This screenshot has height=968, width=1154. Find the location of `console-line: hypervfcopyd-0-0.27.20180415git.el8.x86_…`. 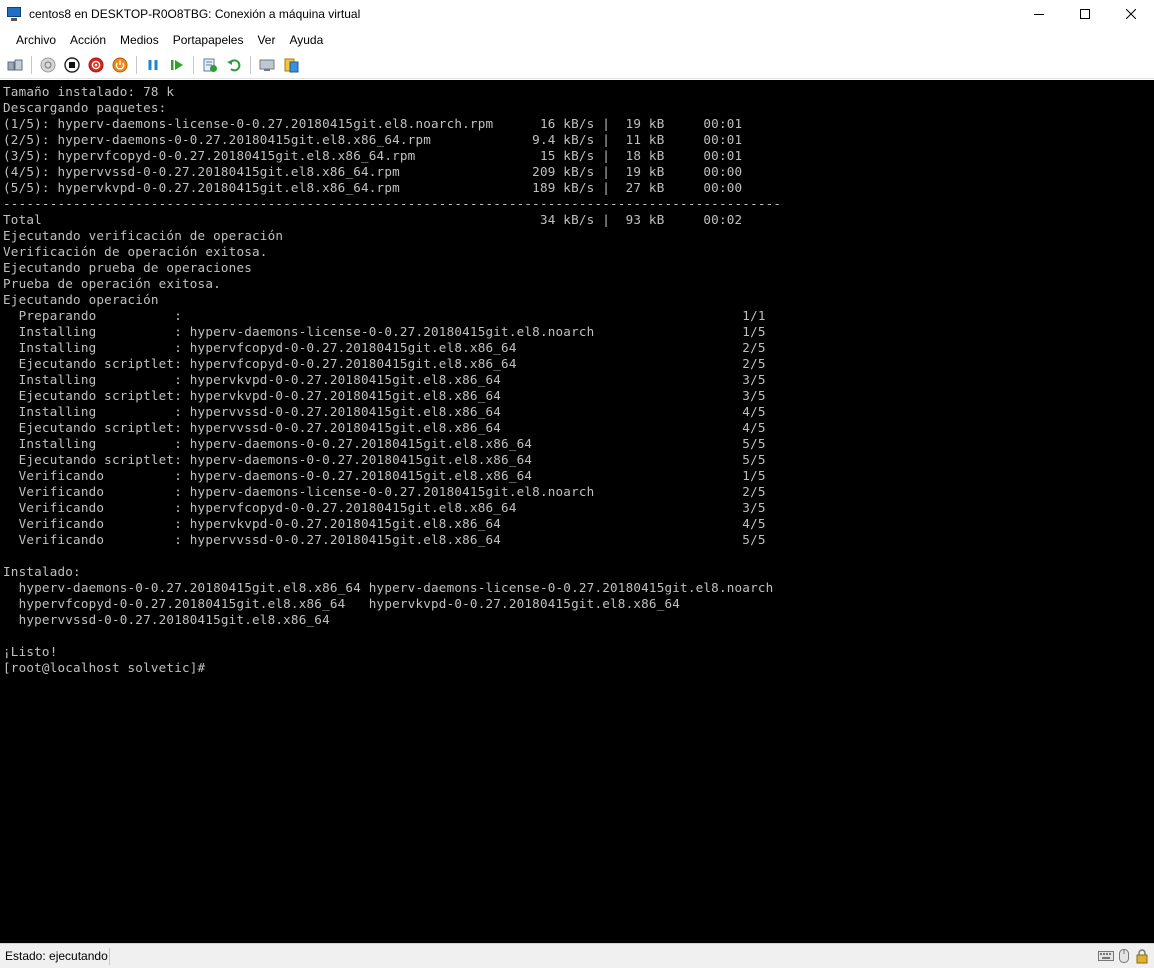

console-line: hypervfcopyd-0-0.27.20180415git.el8.x86_… is located at coordinates (342, 603).